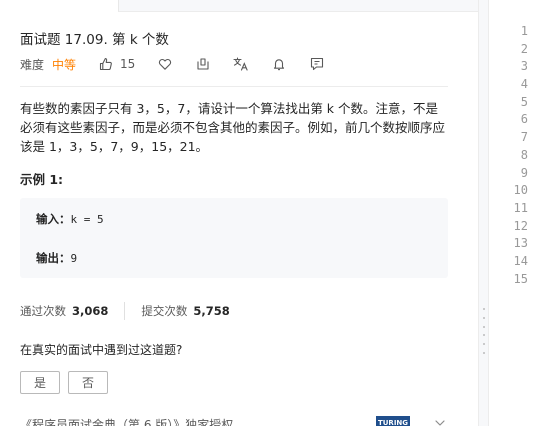  What do you see at coordinates (279, 64) in the screenshot?
I see `bell-icon` at bounding box center [279, 64].